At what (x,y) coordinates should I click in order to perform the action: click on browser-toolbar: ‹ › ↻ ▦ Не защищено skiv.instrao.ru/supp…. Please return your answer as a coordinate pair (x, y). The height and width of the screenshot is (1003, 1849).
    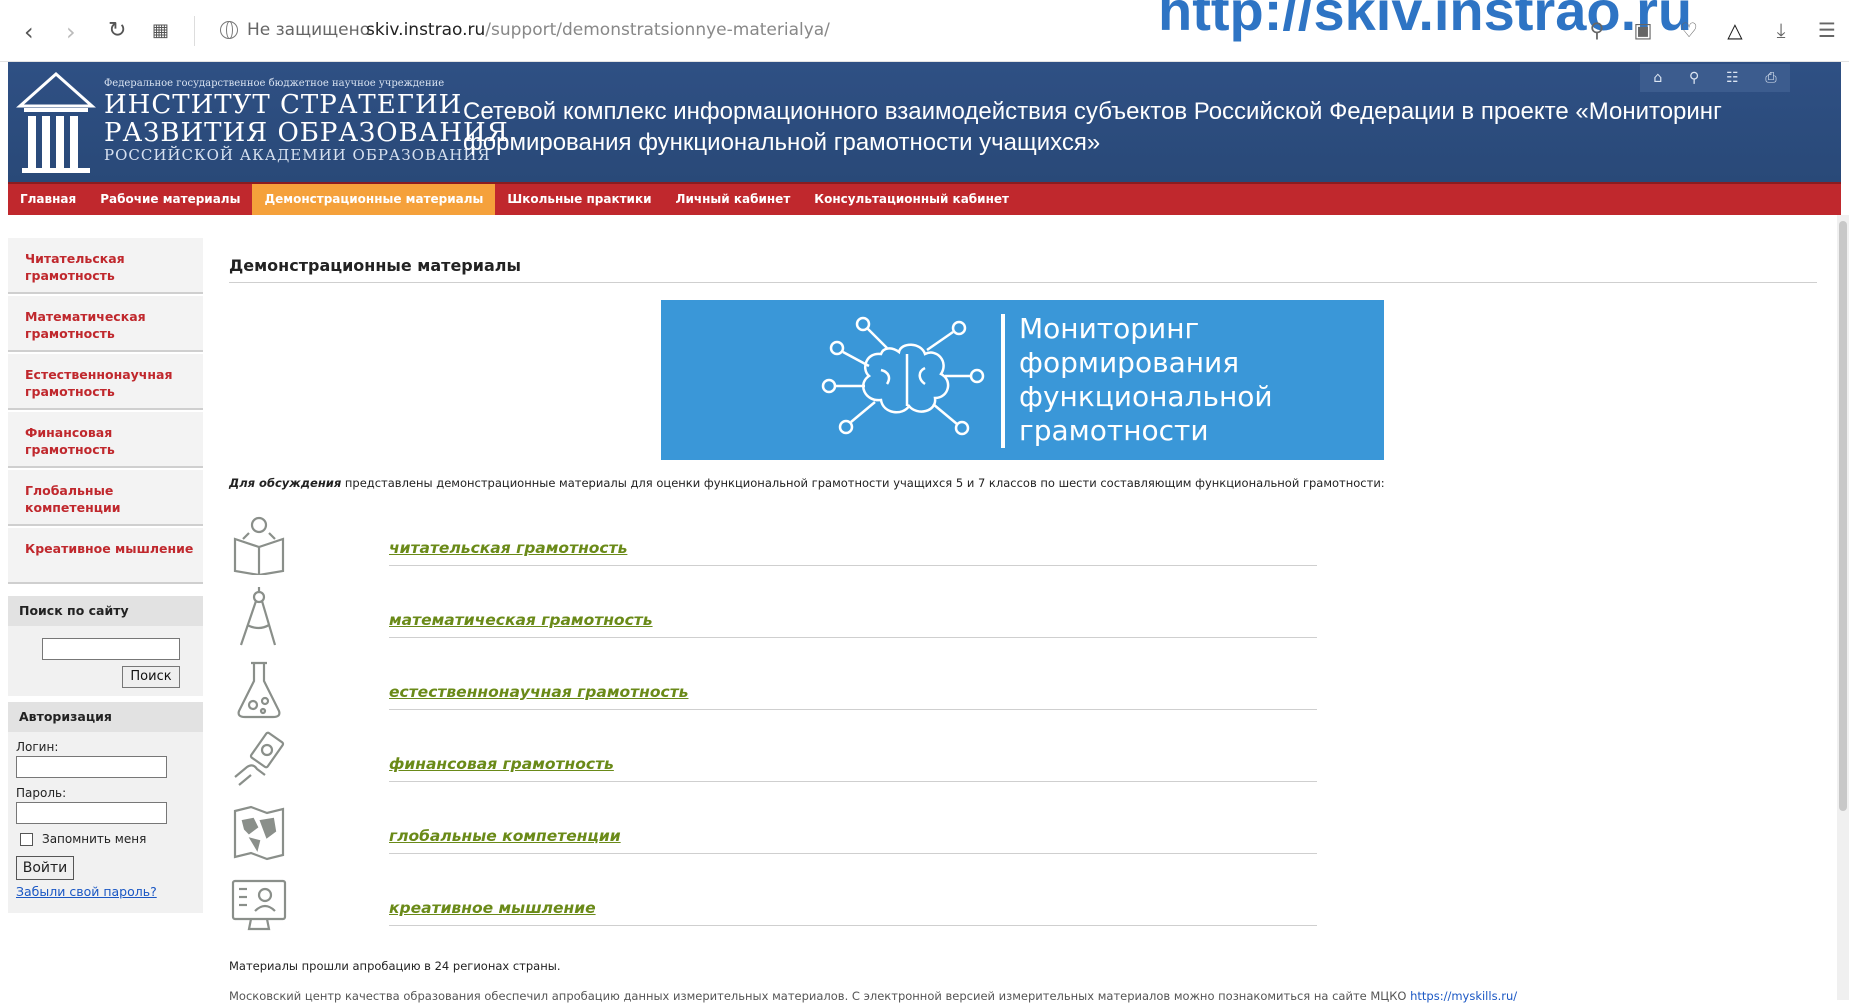
    Looking at the image, I should click on (924, 31).